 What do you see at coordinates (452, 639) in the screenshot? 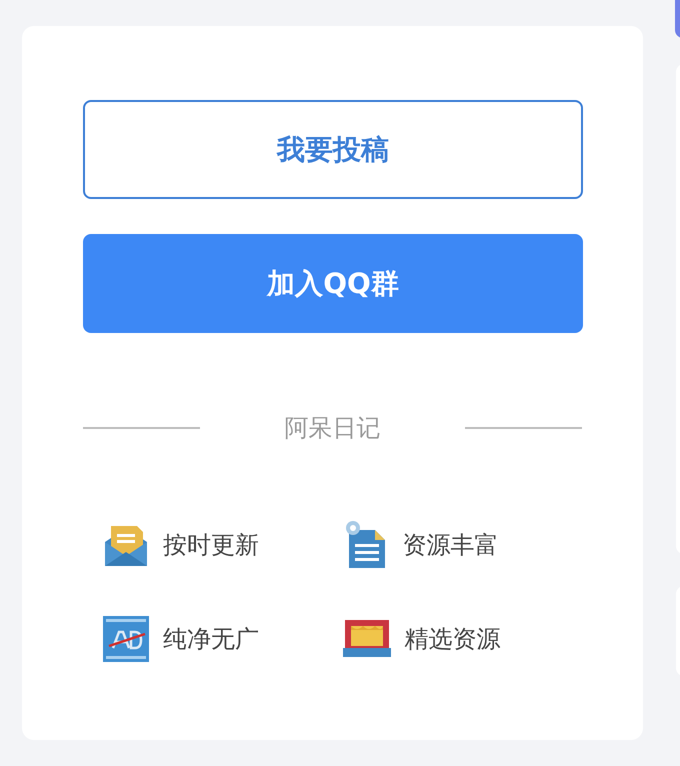
I see `feature-label: 精选资源` at bounding box center [452, 639].